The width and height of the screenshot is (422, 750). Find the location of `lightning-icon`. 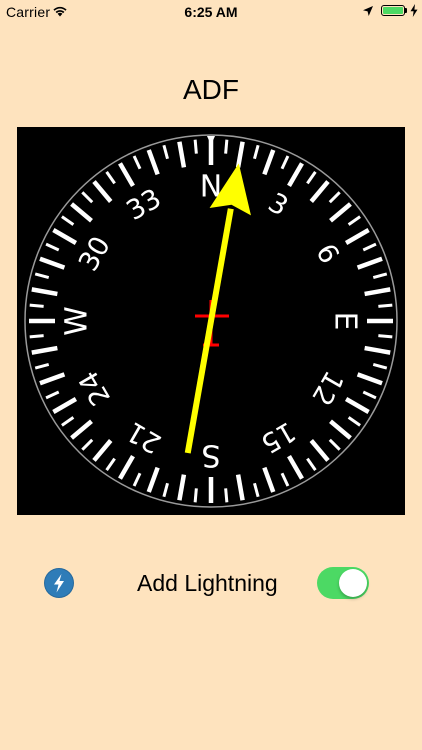

lightning-icon is located at coordinates (59, 583).